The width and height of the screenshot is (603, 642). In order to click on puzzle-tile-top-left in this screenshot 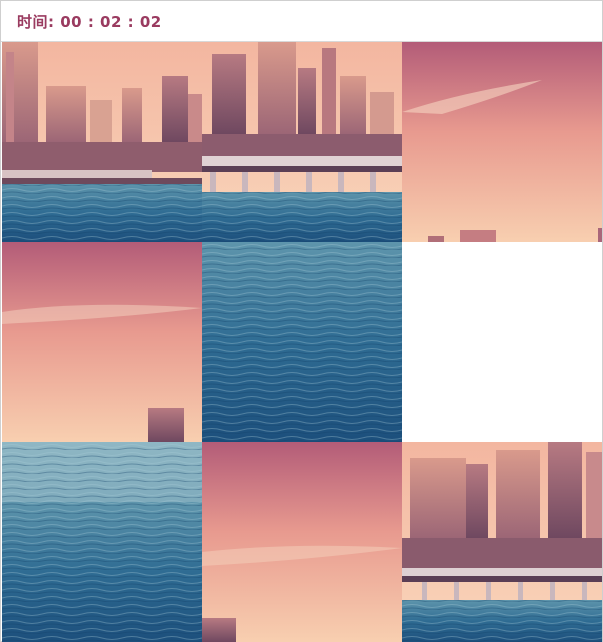, I will do `click(102, 142)`.